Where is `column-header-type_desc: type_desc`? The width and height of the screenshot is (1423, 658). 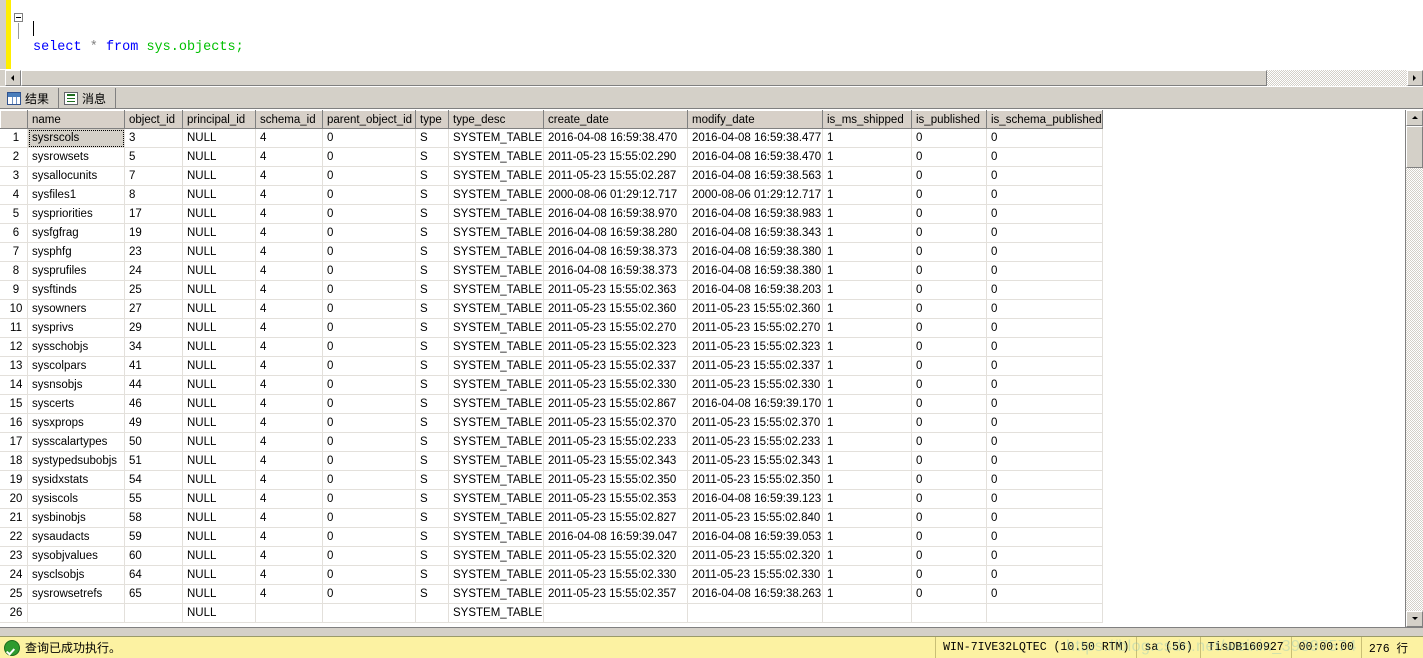 column-header-type_desc: type_desc is located at coordinates (496, 119).